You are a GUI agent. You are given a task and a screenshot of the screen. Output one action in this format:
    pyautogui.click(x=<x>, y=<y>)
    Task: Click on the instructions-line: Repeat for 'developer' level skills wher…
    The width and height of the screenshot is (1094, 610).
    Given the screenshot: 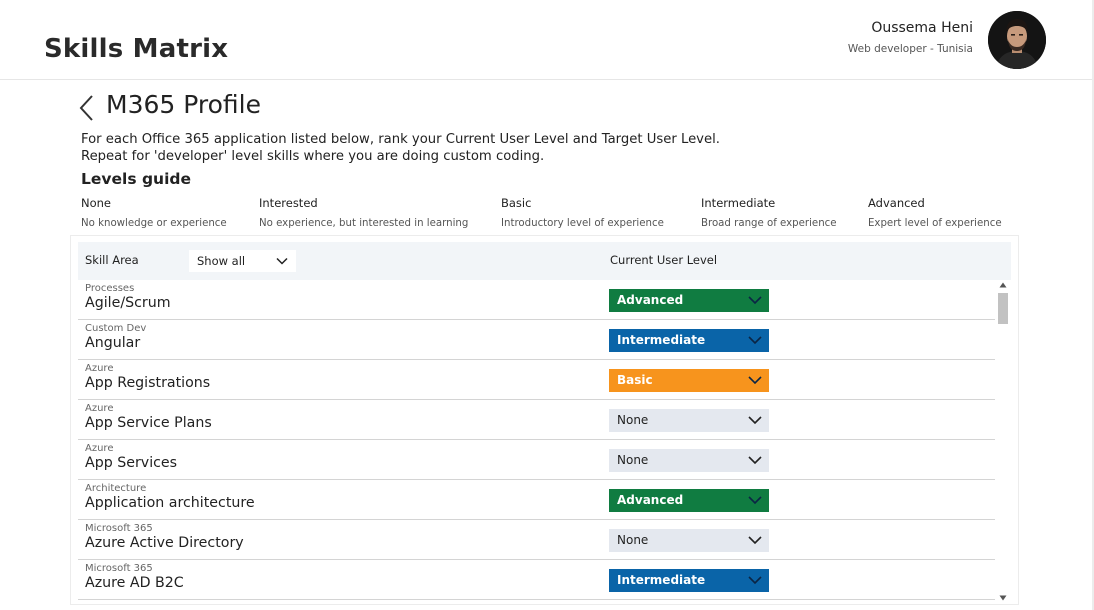 What is the action you would take?
    pyautogui.click(x=313, y=156)
    